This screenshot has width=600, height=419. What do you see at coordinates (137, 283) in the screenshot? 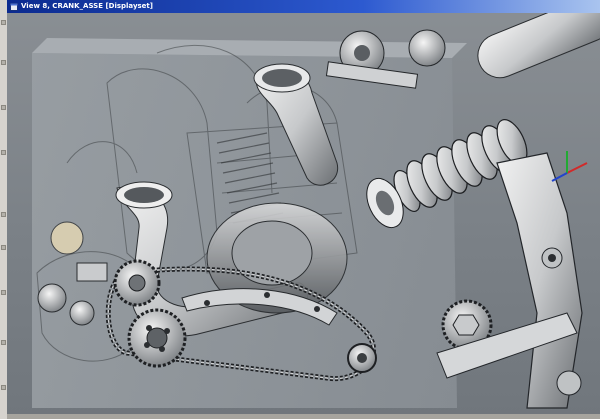
I see `cam-gear-left` at bounding box center [137, 283].